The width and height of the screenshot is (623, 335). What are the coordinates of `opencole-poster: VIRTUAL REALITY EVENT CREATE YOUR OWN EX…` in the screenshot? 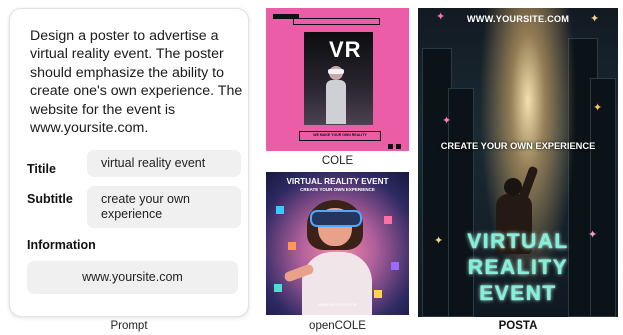 It's located at (337, 243).